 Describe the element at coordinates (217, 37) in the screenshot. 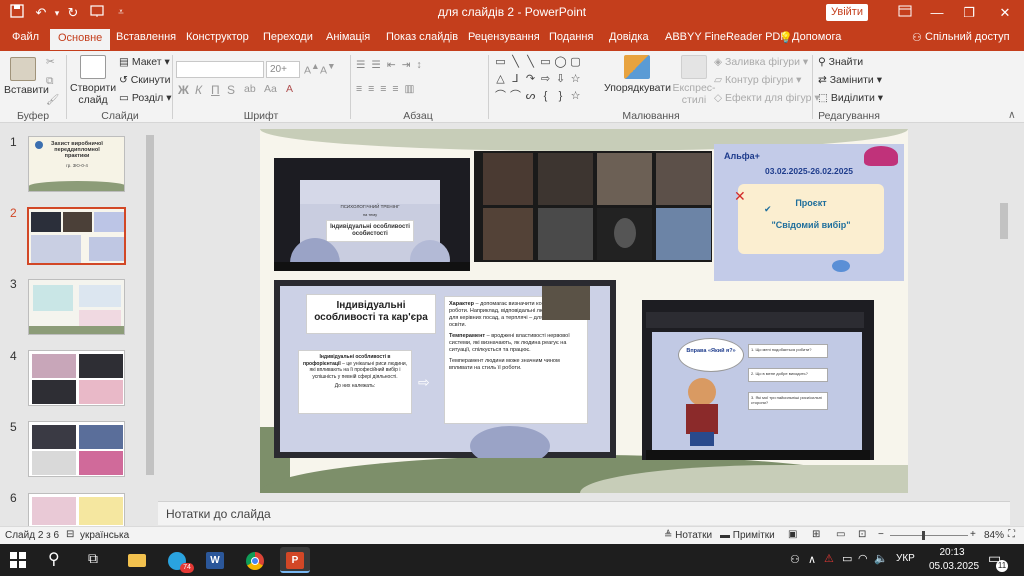

I see `tab-design: Конструктор` at that location.